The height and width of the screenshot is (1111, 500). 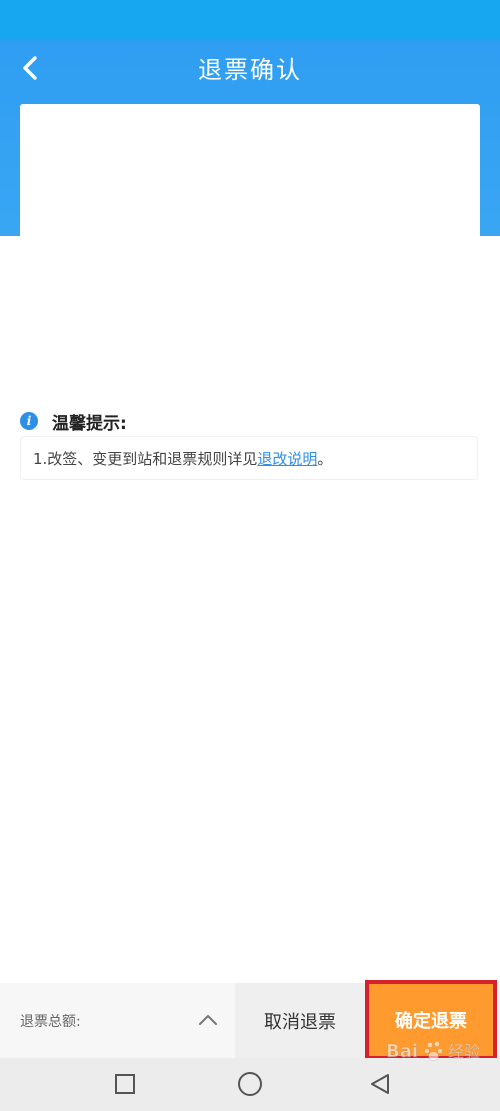 I want to click on recent-apps-button, so click(x=125, y=1084).